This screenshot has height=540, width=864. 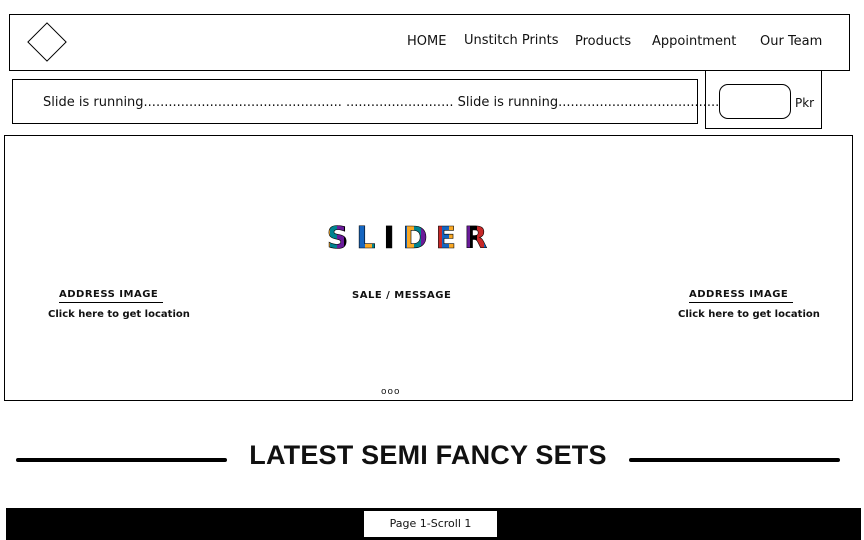 I want to click on slider-title-graphic: SLIDER, so click(x=411, y=238).